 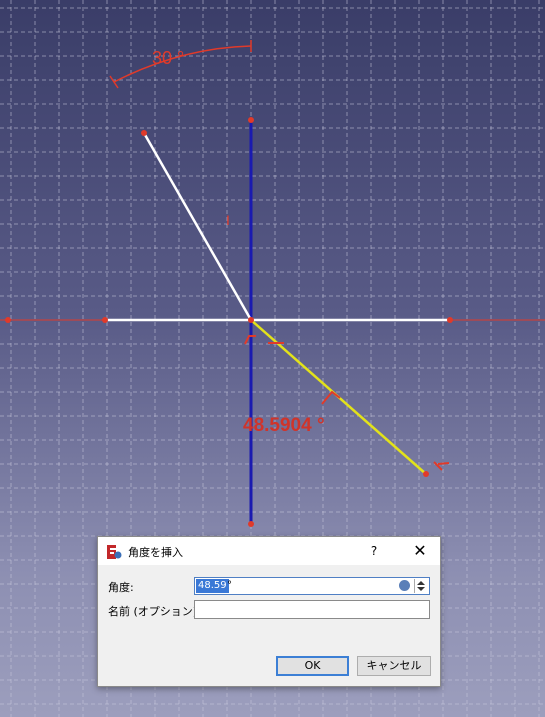 What do you see at coordinates (312, 586) in the screenshot?
I see `angle-input: 48.59 °` at bounding box center [312, 586].